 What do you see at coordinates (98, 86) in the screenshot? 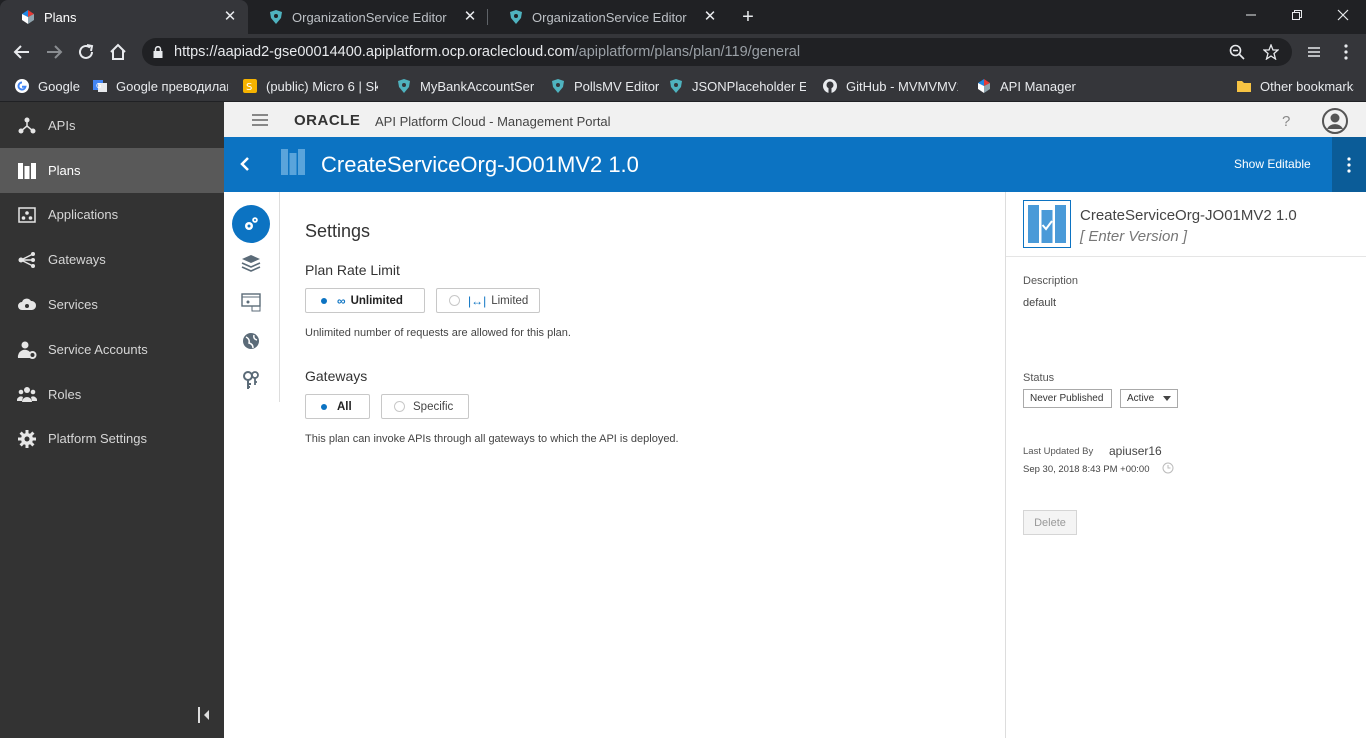
I see `svg-text: G` at bounding box center [98, 86].